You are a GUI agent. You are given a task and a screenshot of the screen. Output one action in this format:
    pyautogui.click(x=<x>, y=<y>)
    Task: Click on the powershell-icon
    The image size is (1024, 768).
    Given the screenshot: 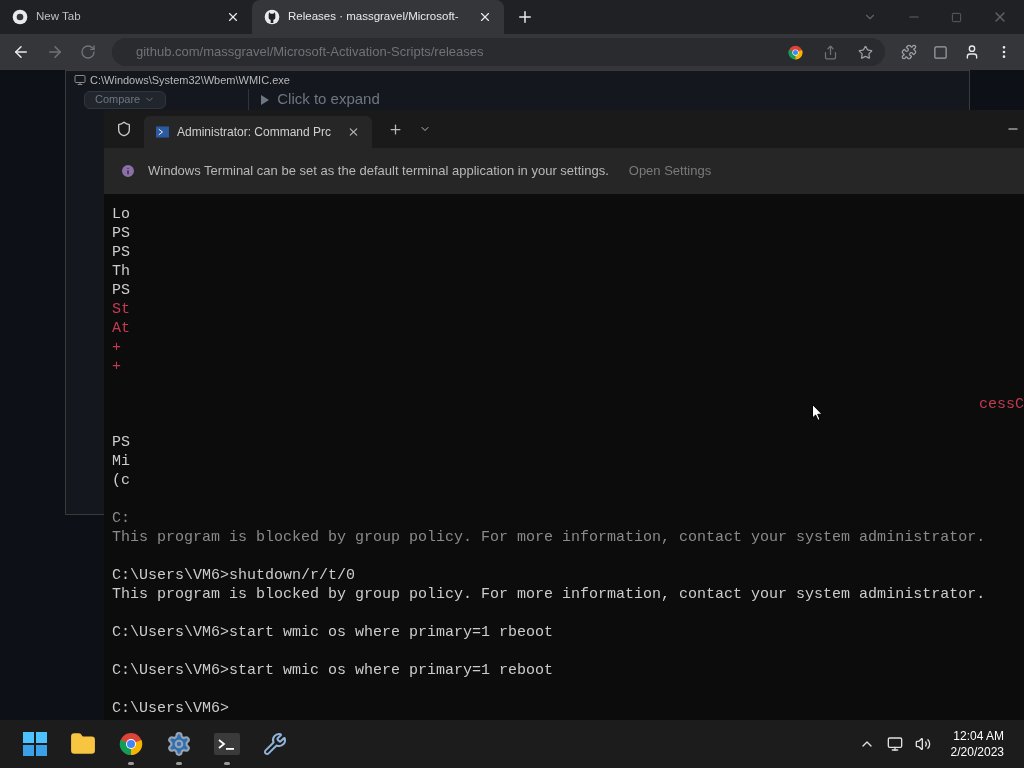 What is the action you would take?
    pyautogui.click(x=162, y=132)
    